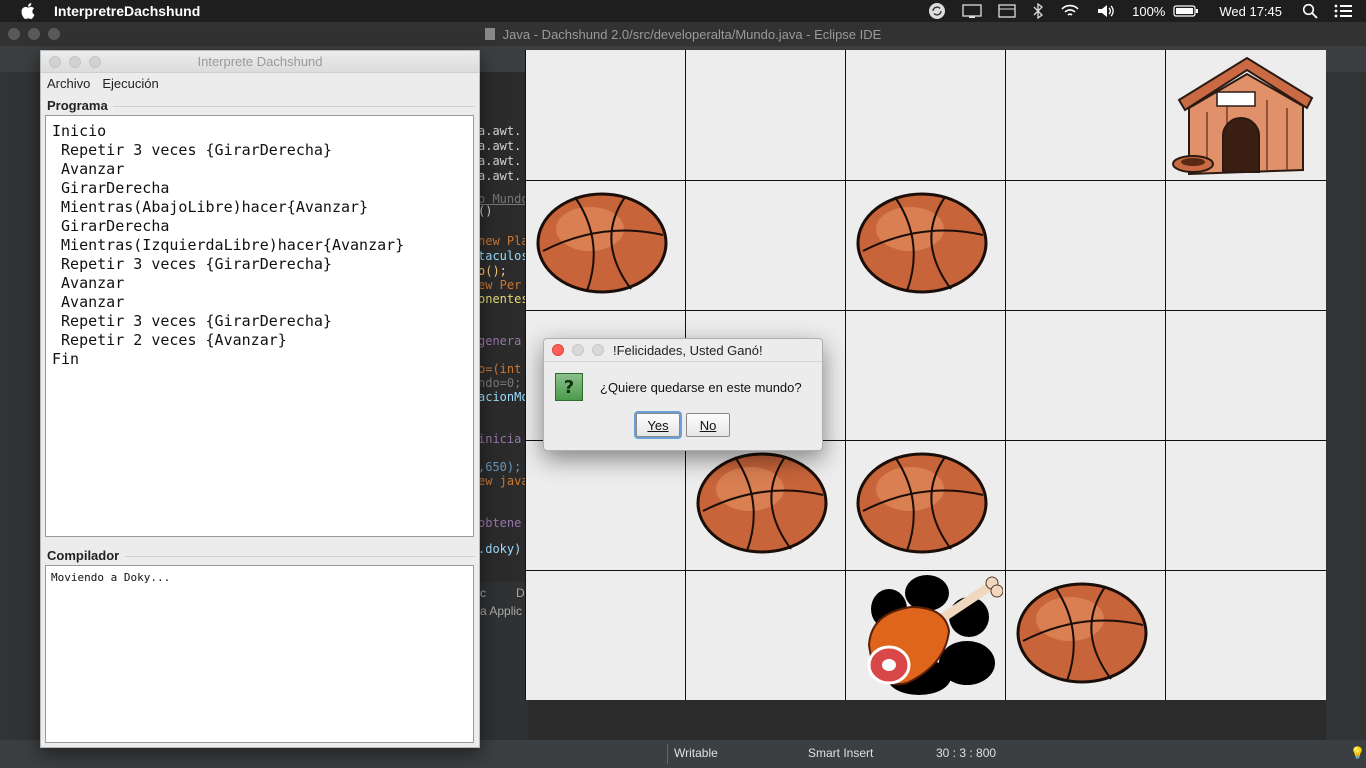  Describe the element at coordinates (54, 34) in the screenshot. I see `eclipse-zoom-button` at that location.